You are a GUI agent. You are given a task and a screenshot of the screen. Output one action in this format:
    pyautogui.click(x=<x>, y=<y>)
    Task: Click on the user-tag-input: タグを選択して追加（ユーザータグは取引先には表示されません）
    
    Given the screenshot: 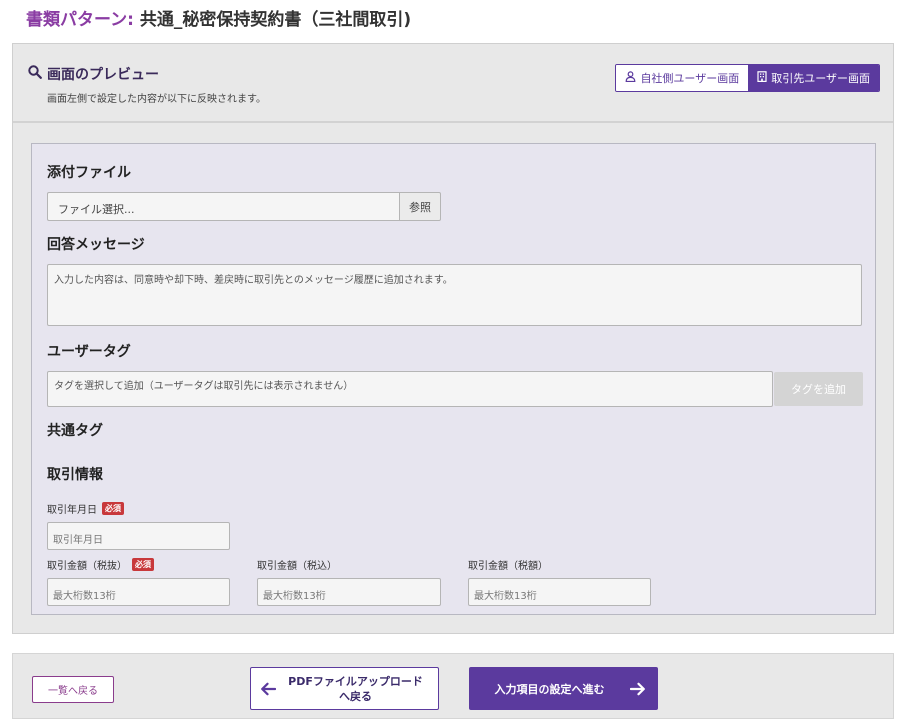 What is the action you would take?
    pyautogui.click(x=410, y=389)
    